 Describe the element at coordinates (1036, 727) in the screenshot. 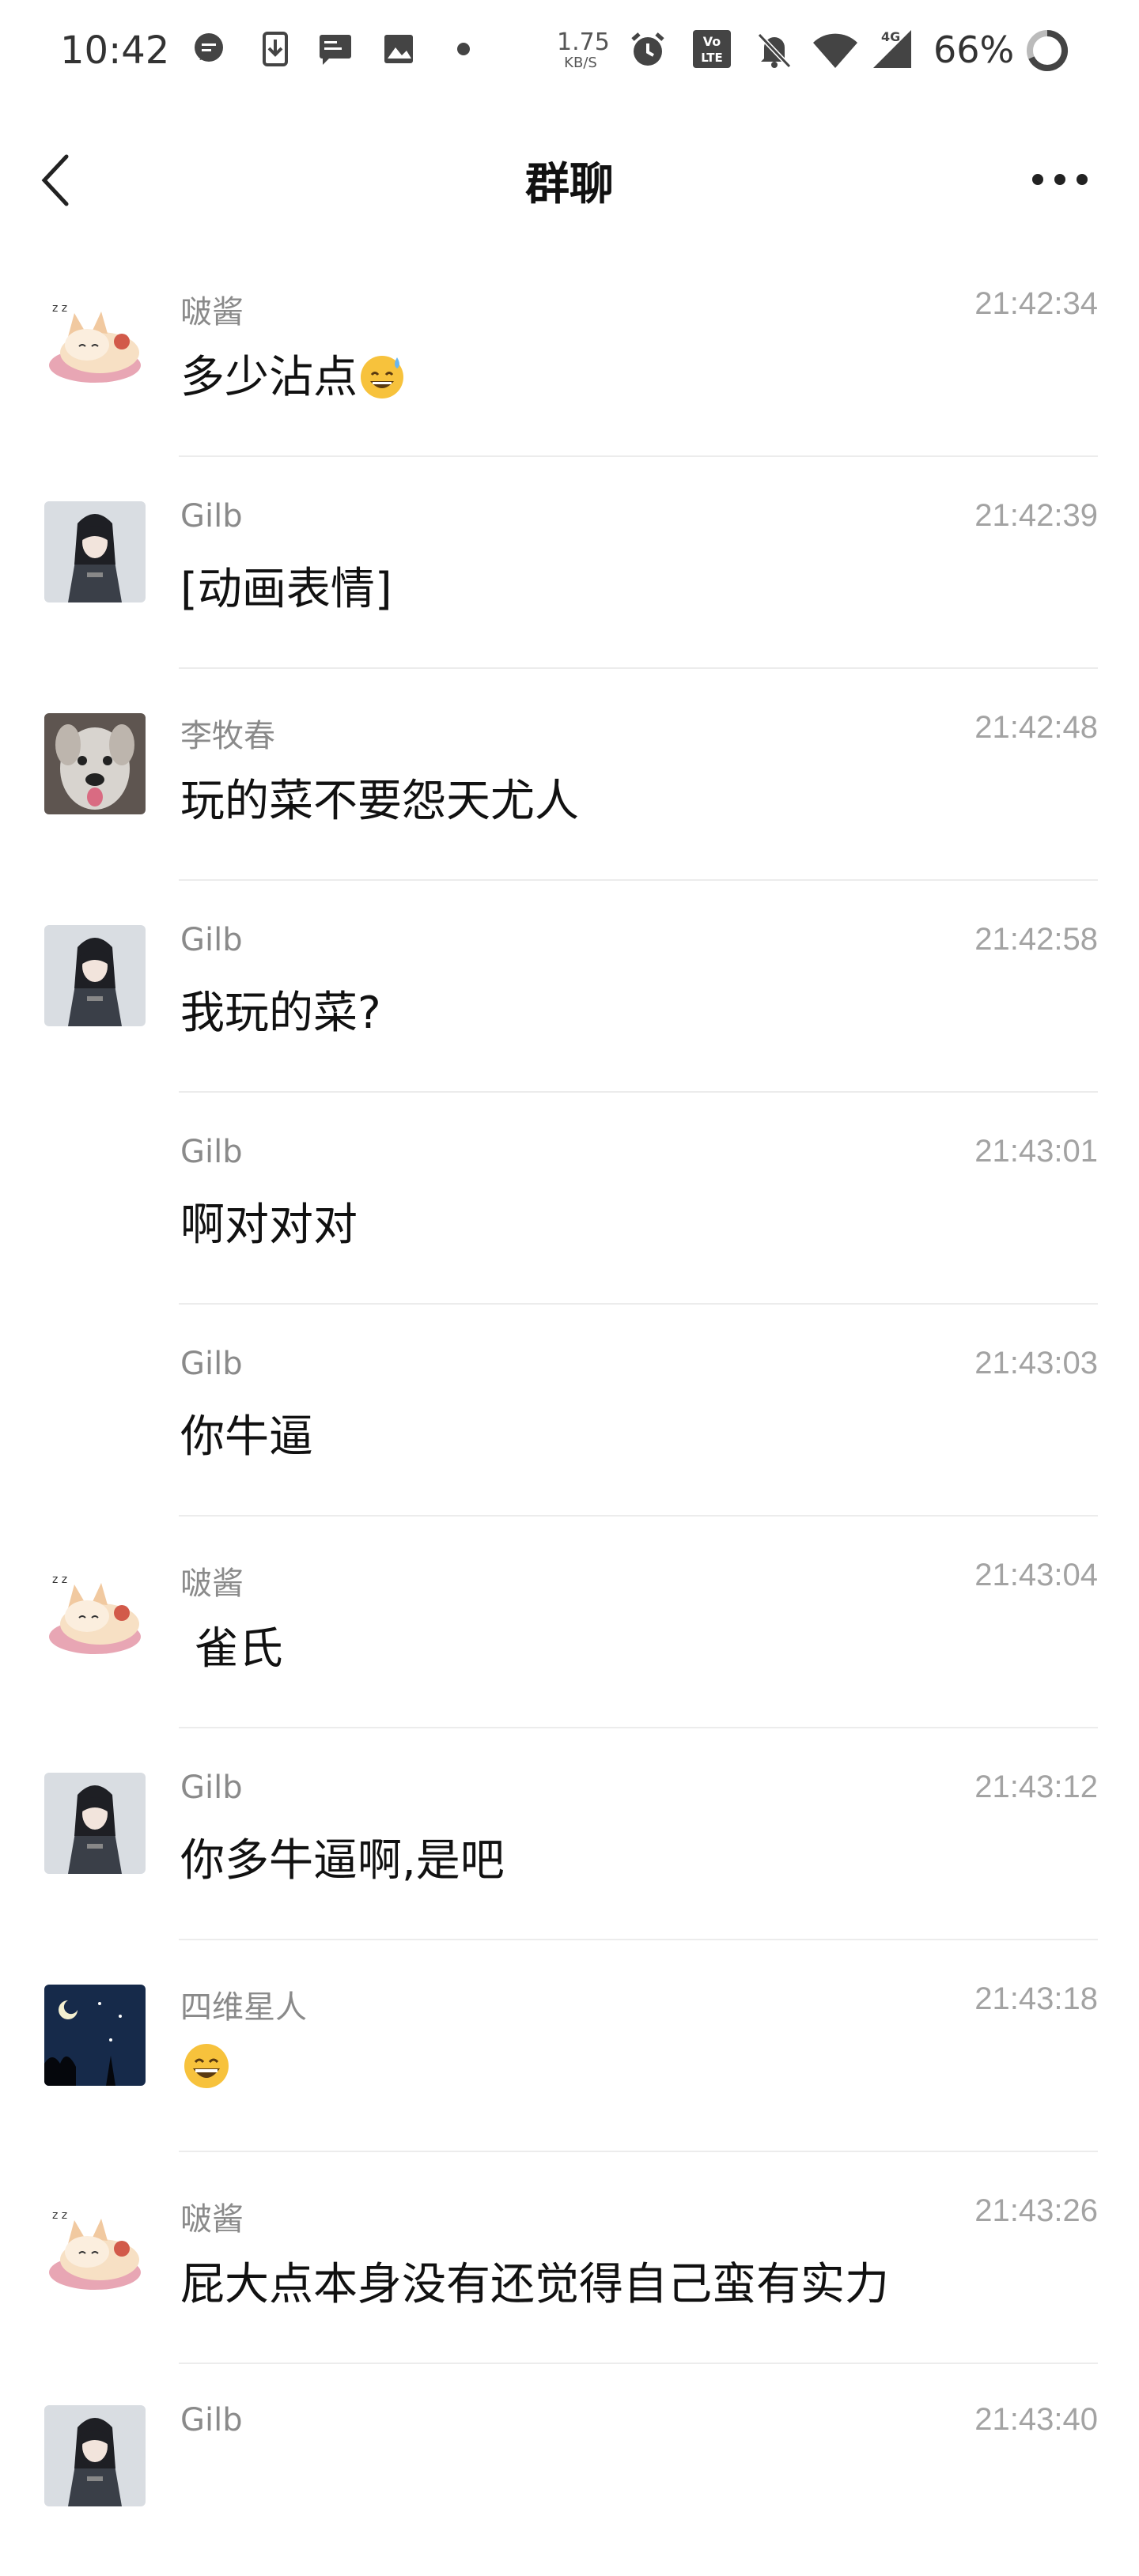

I see `message-time: 21:42:48` at that location.